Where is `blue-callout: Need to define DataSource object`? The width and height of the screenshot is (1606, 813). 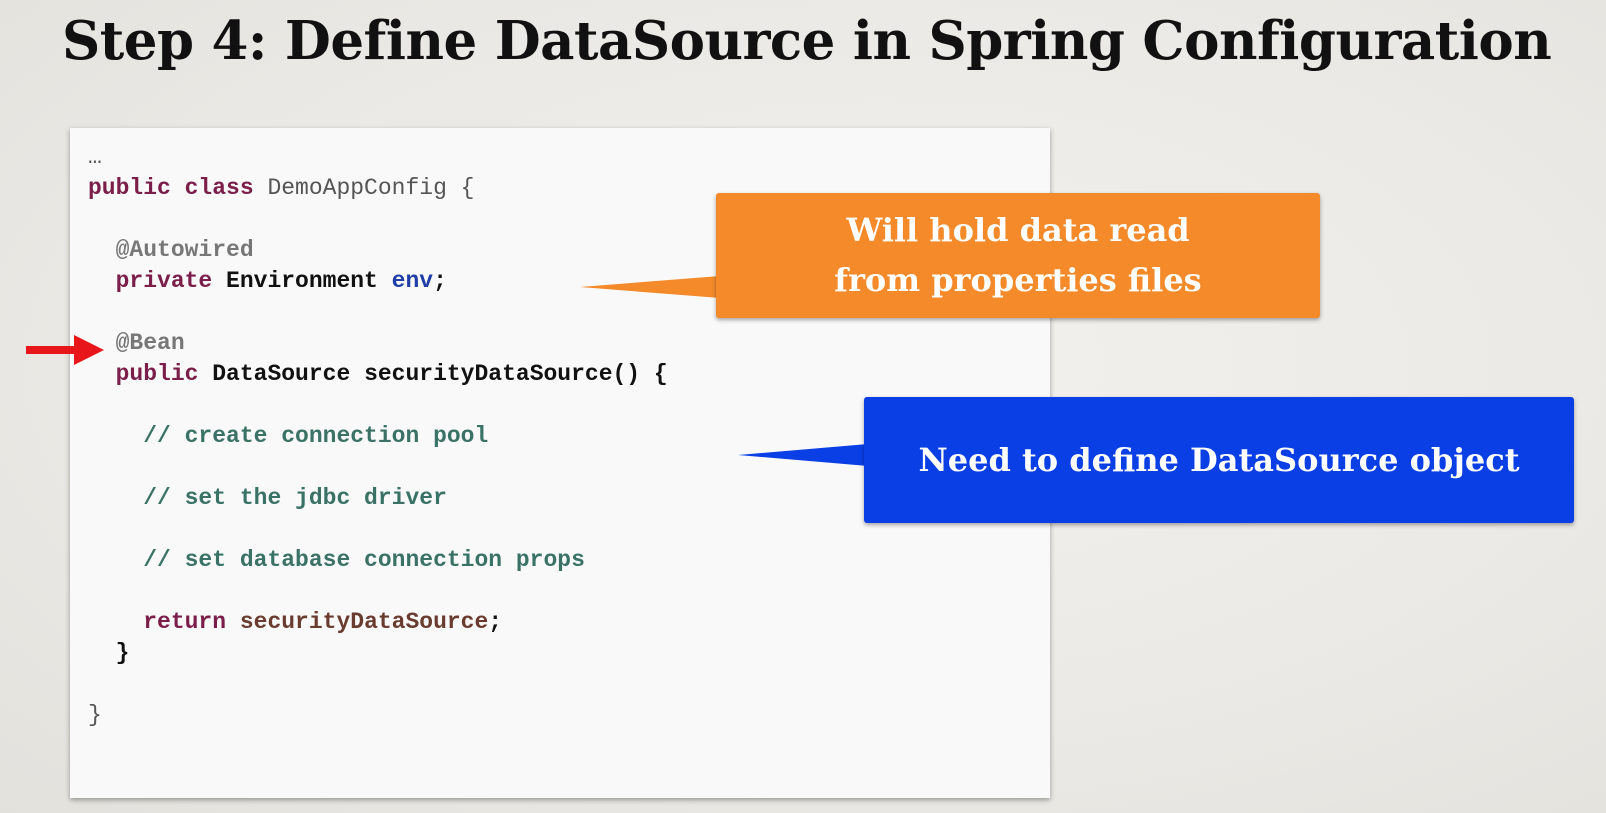 blue-callout: Need to define DataSource object is located at coordinates (1219, 460).